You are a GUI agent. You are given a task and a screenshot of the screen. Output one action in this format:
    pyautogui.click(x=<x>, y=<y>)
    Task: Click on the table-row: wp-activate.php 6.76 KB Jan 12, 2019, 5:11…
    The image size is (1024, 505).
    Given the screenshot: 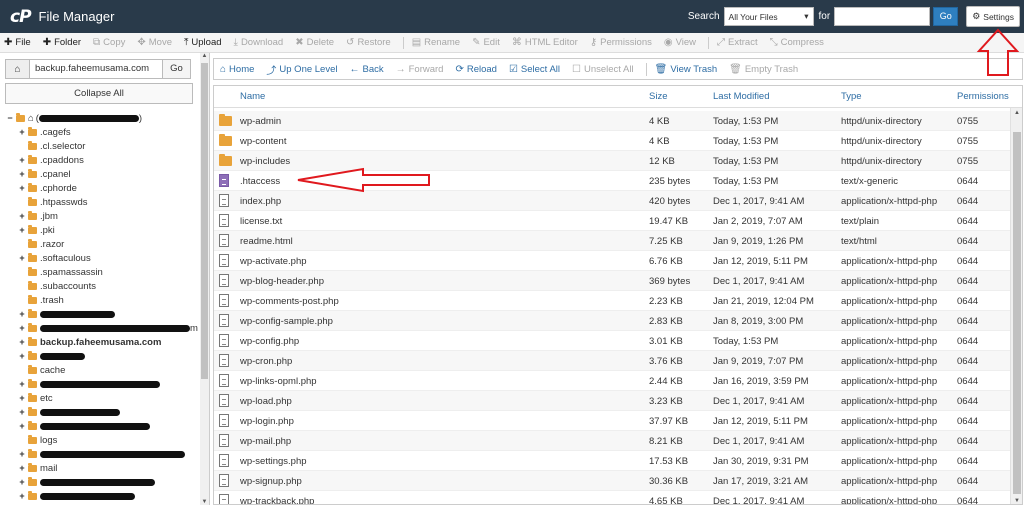 What is the action you would take?
    pyautogui.click(x=612, y=261)
    